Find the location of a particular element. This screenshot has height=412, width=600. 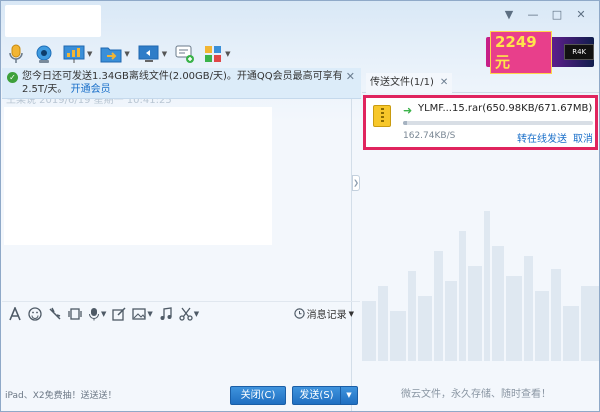

send-options-chevron-icon: ▼ is located at coordinates (349, 395).